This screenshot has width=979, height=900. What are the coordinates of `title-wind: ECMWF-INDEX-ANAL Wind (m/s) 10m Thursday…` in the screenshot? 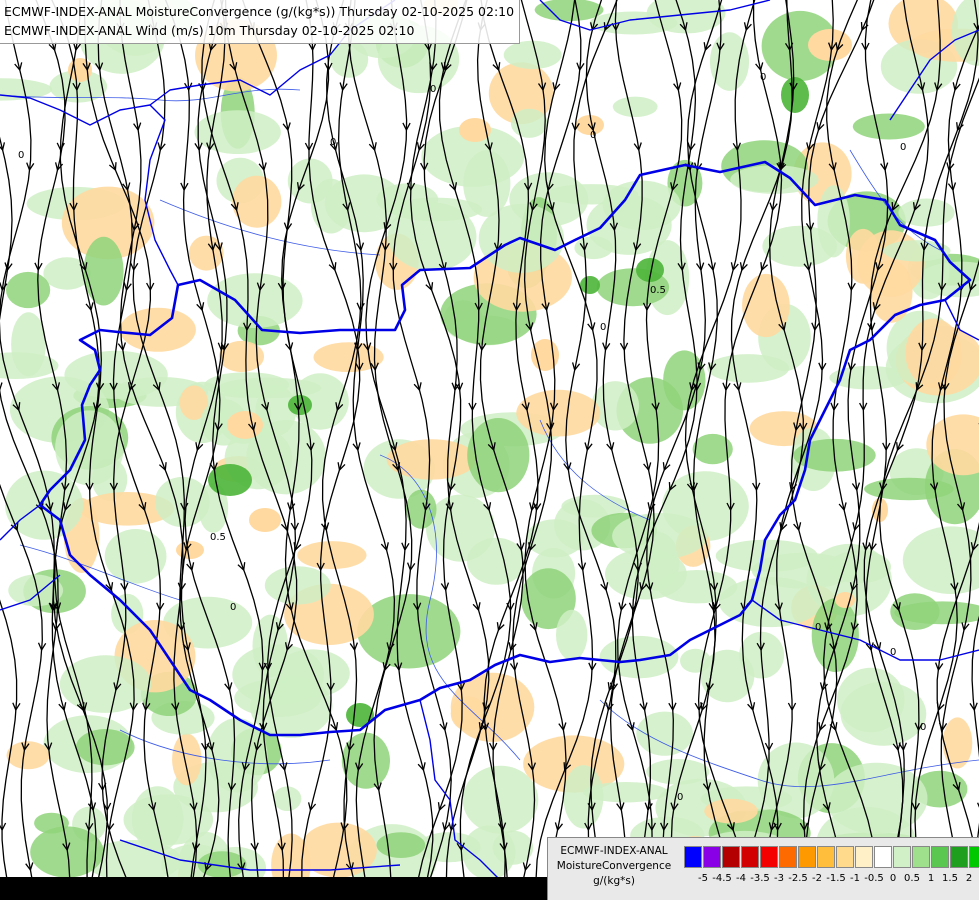 It's located at (209, 30).